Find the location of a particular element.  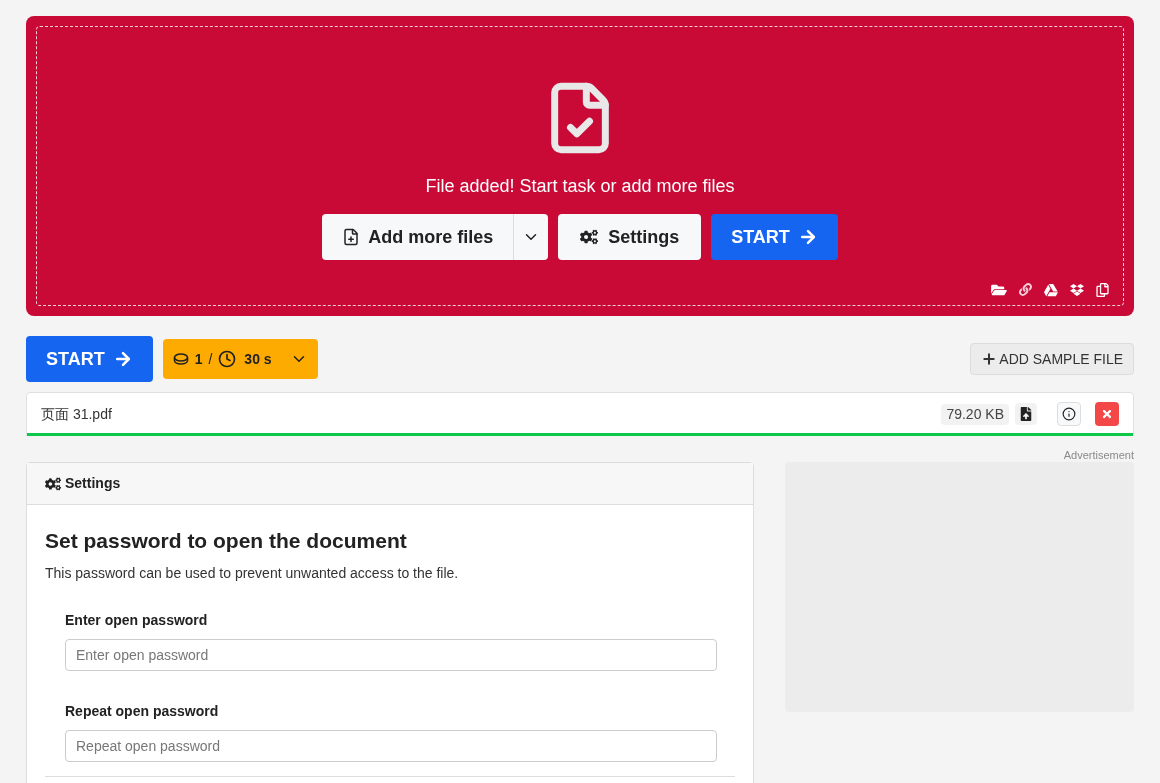

upload-icon is located at coordinates (1026, 414).